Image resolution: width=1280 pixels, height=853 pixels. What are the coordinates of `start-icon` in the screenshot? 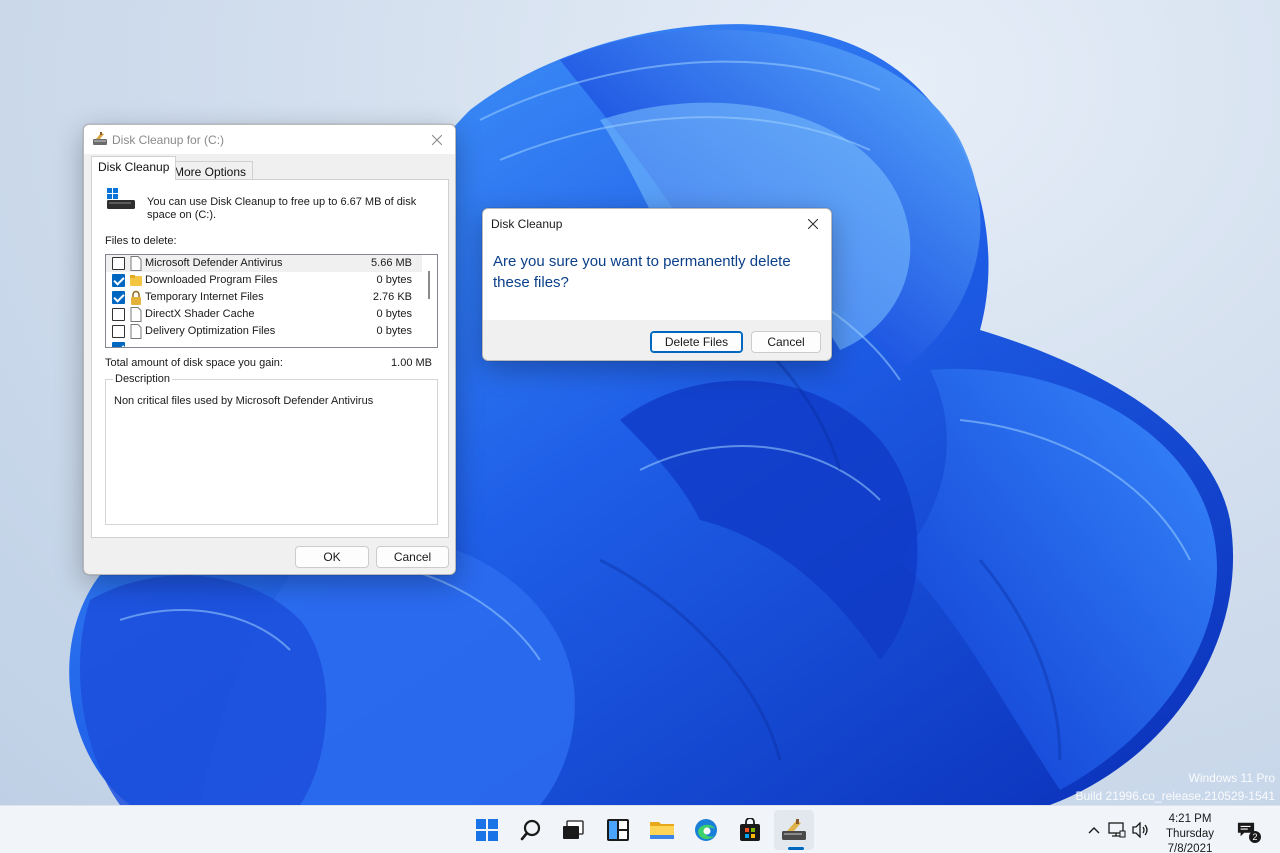 It's located at (487, 830).